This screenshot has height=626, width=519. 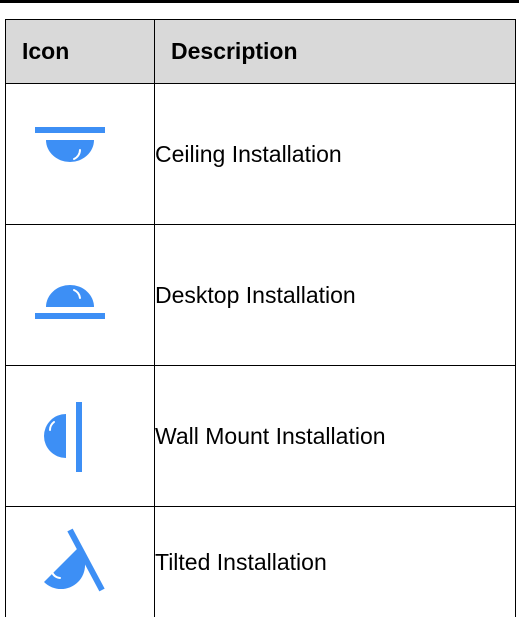 What do you see at coordinates (259, 1) in the screenshot?
I see `top-rule` at bounding box center [259, 1].